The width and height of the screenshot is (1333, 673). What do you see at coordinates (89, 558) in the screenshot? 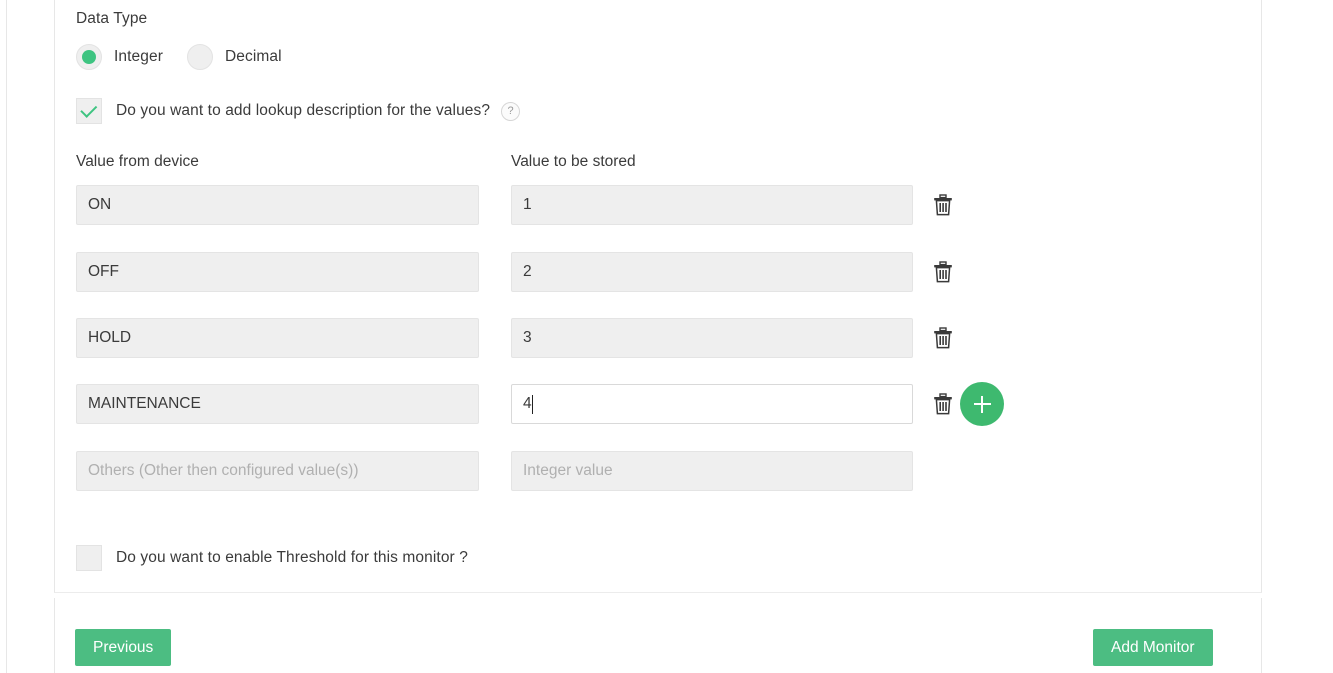
I see `threshold-checkbox` at bounding box center [89, 558].